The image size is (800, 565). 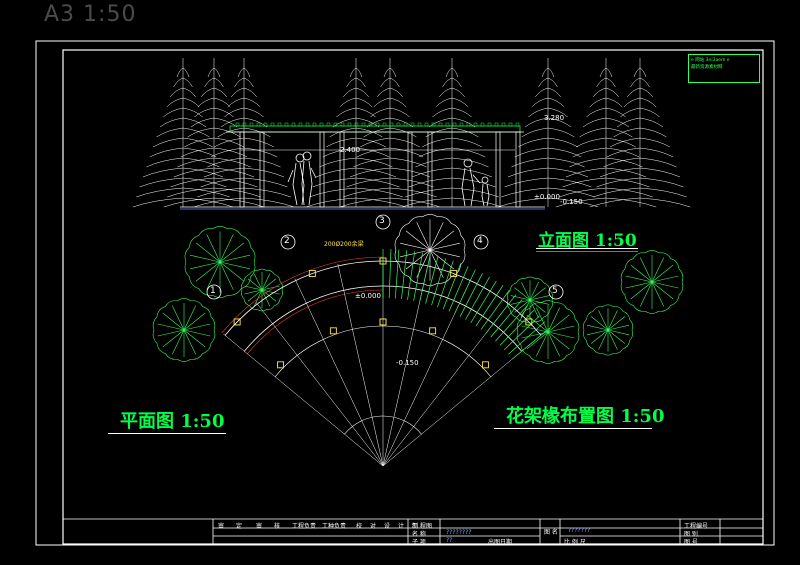 I want to click on plan-title-underline, so click(x=167, y=433).